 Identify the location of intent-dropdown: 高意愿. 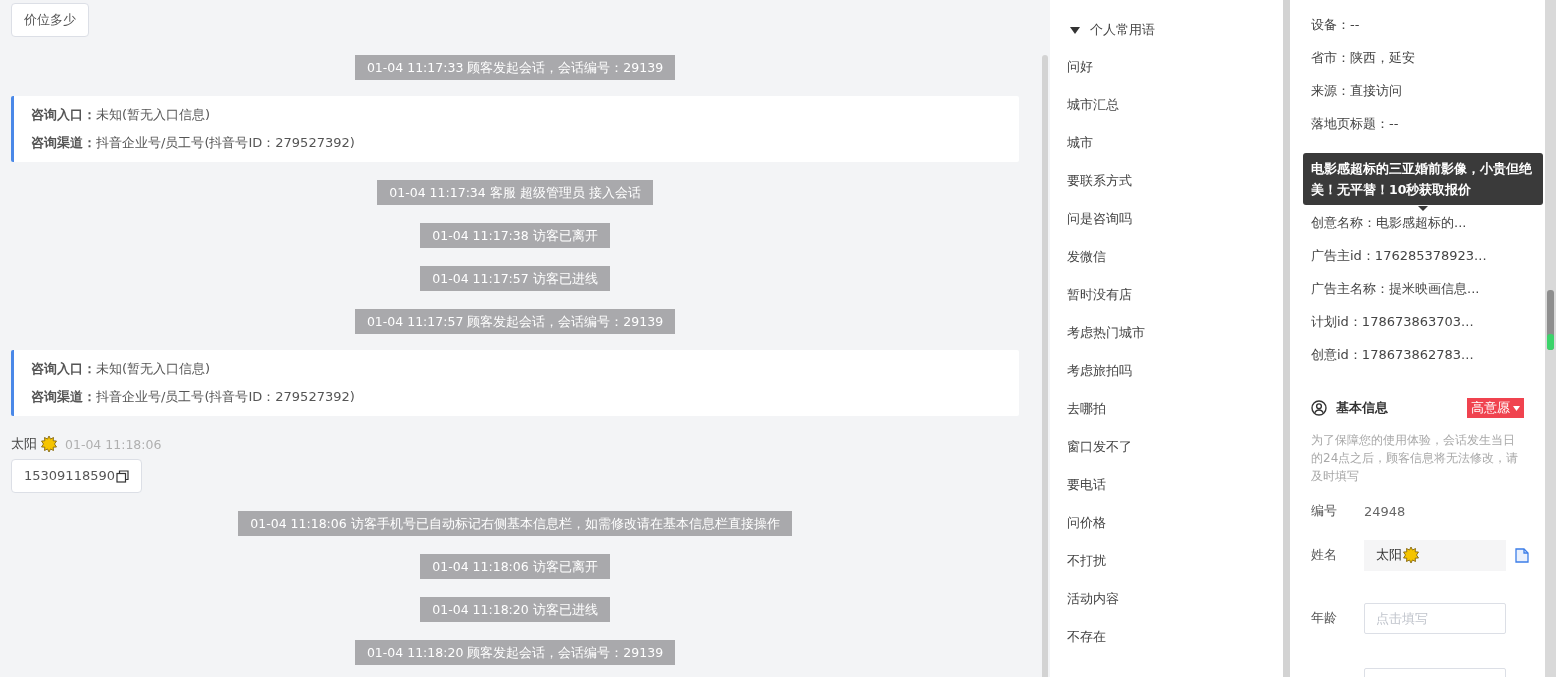
(1495, 408).